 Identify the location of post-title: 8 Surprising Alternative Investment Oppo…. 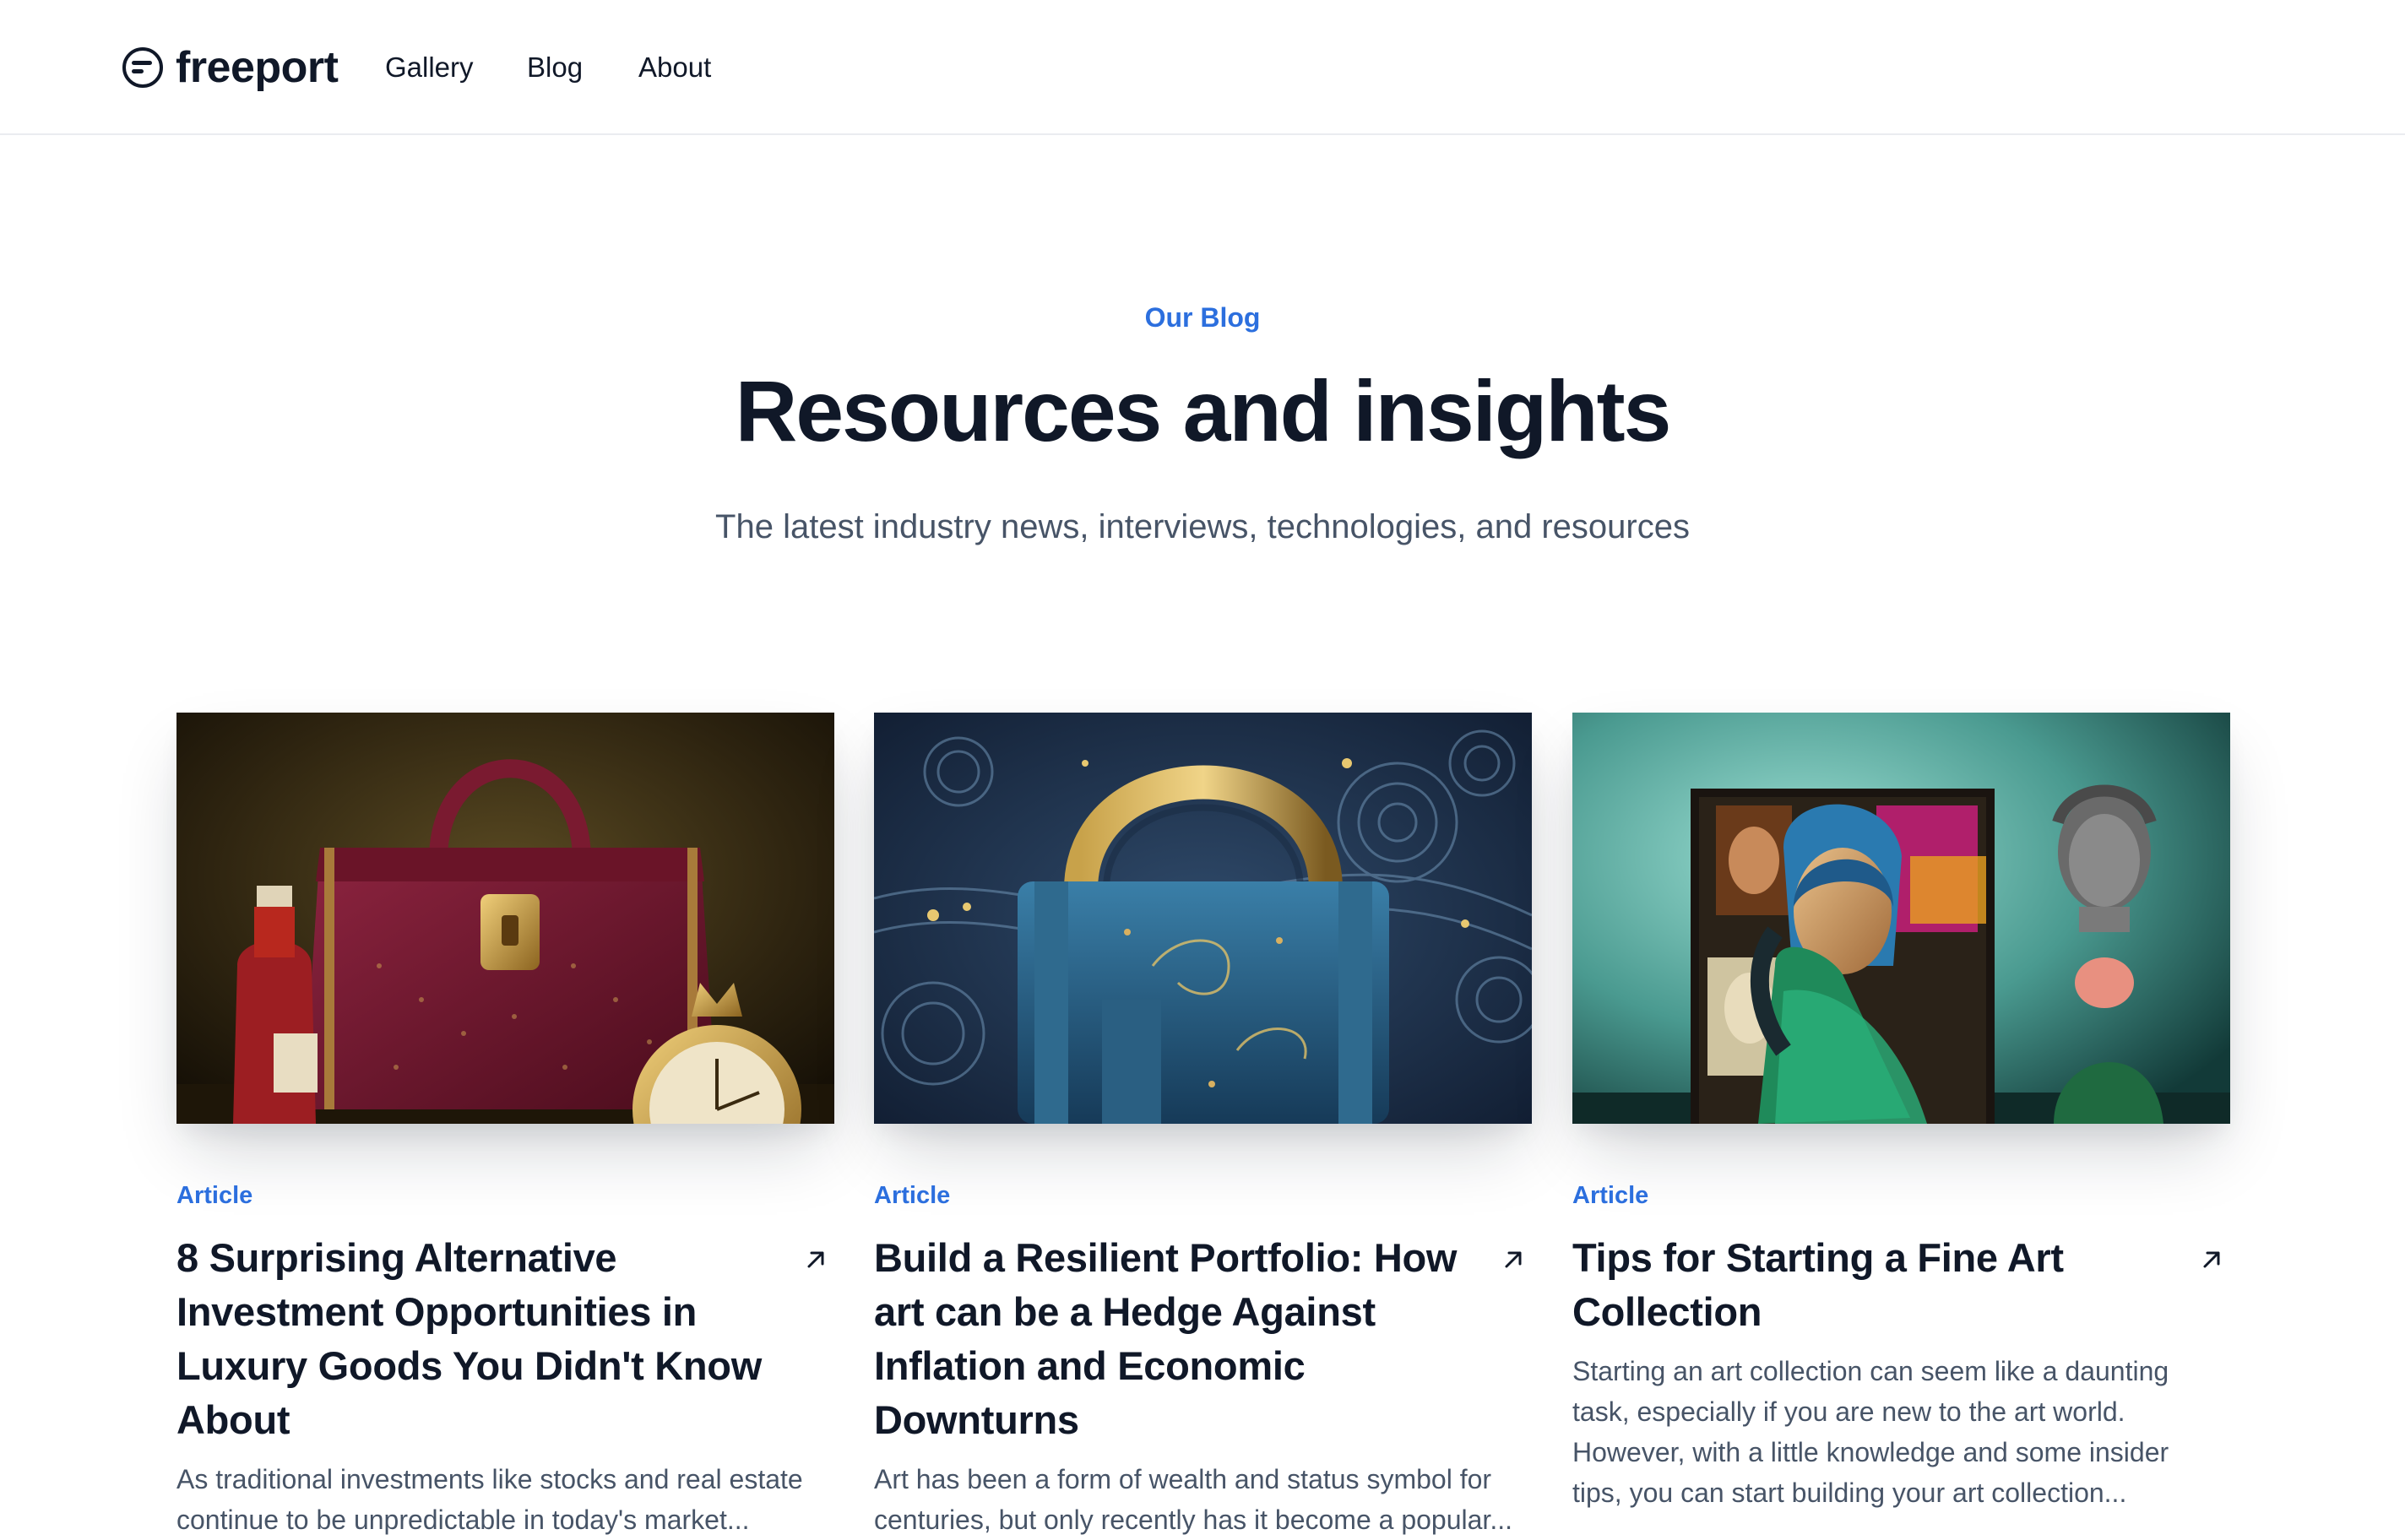
(472, 1339).